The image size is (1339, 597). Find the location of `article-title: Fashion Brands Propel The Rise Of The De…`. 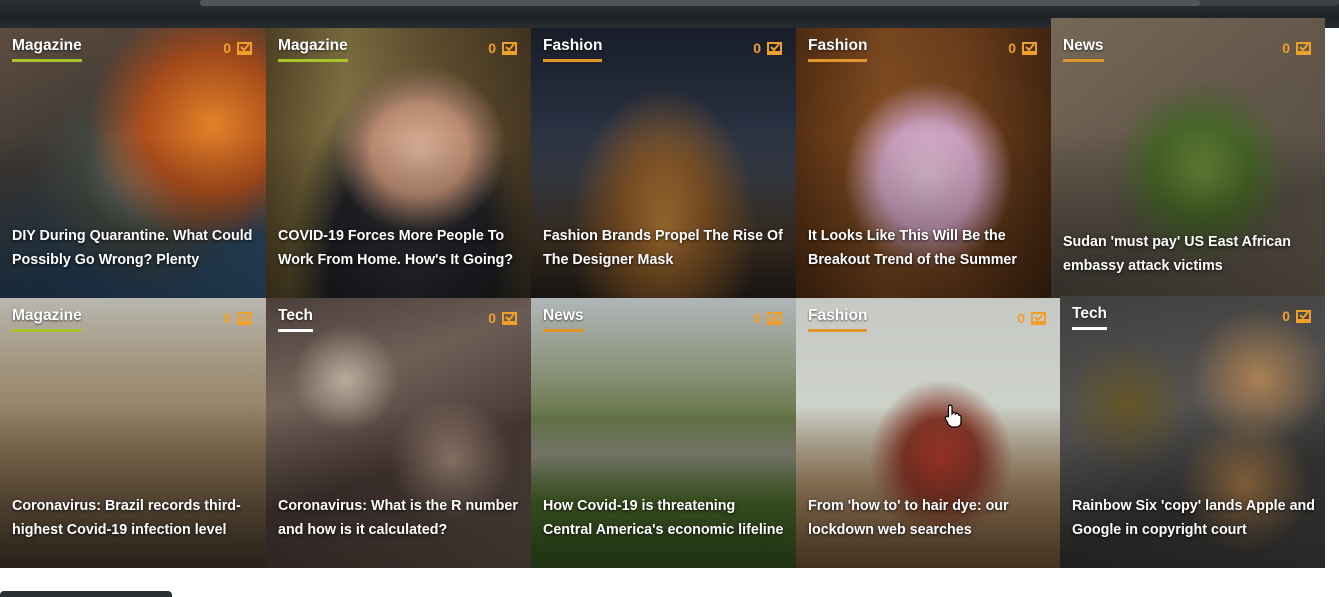

article-title: Fashion Brands Propel The Rise Of The De… is located at coordinates (664, 248).